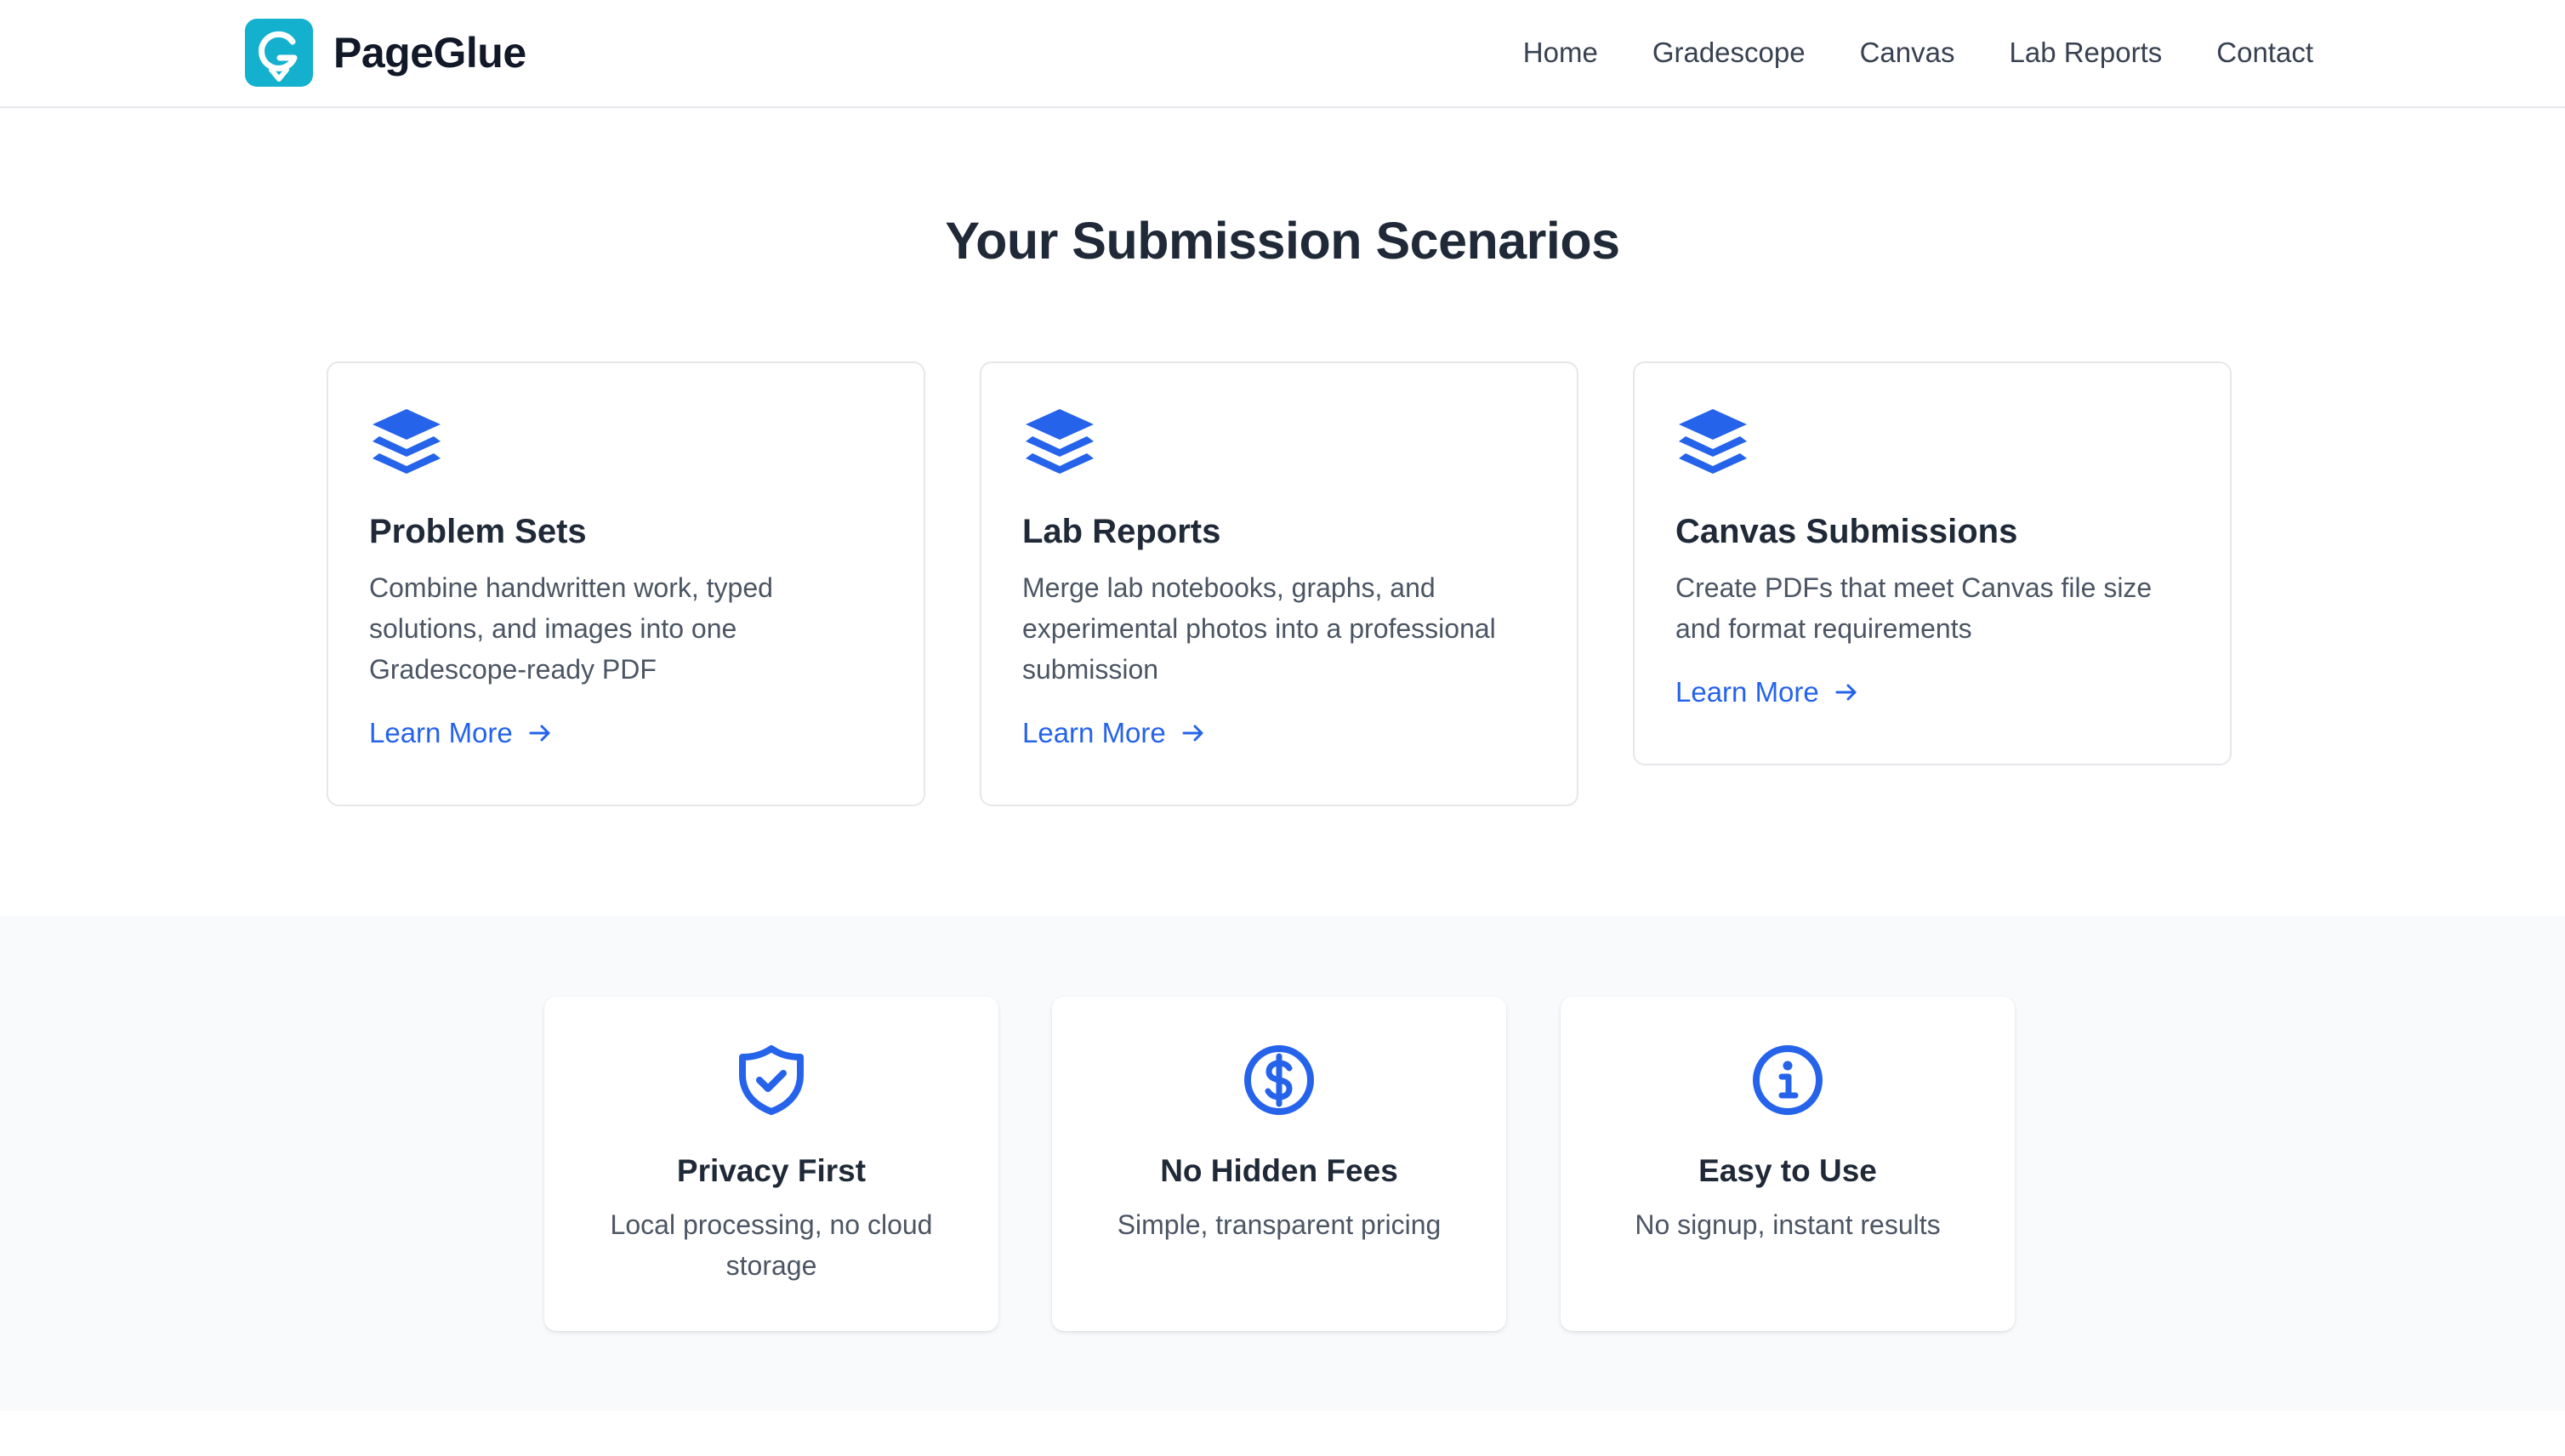 Image resolution: width=2565 pixels, height=1456 pixels. Describe the element at coordinates (1907, 53) in the screenshot. I see `nav-canvas: Canvas` at that location.